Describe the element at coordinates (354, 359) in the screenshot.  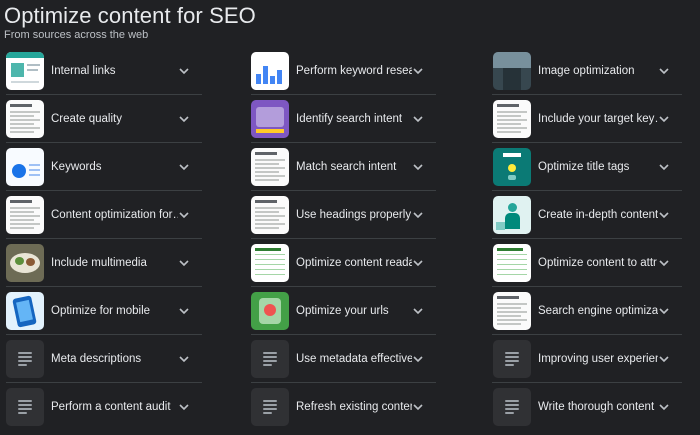
I see `topic-label: Use metadata effectively` at that location.